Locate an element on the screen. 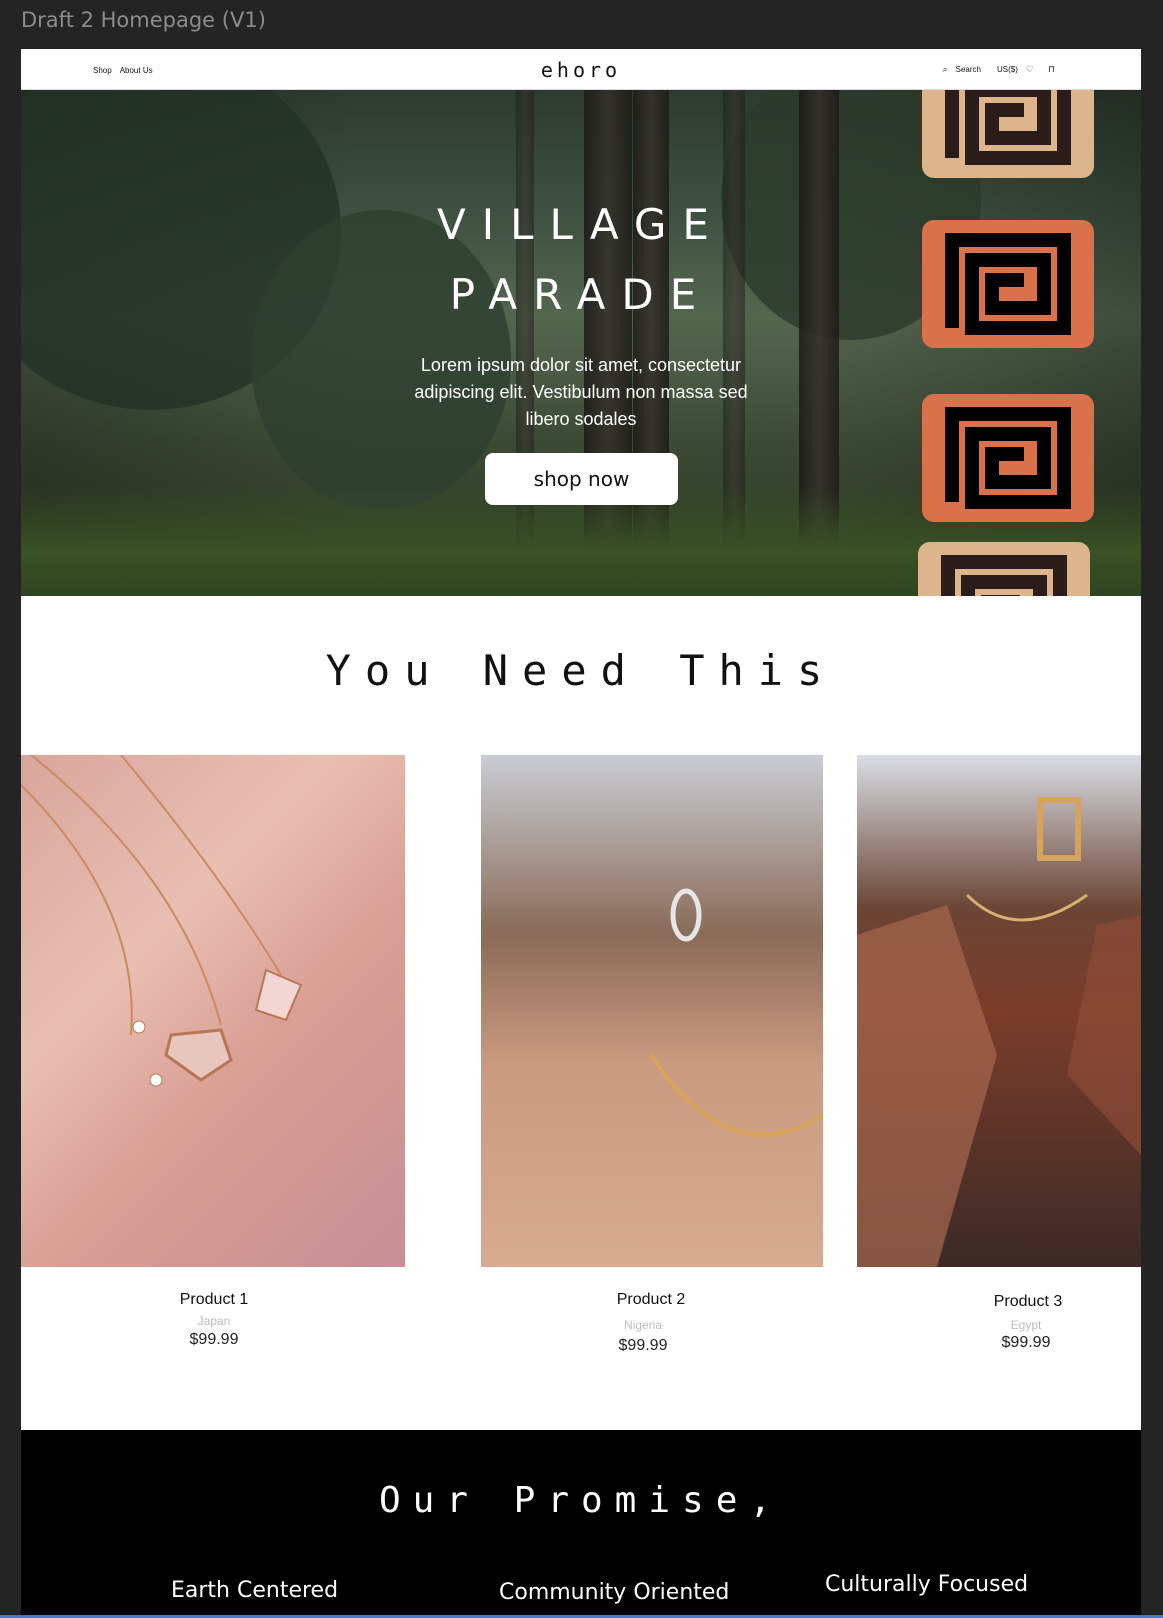 The image size is (1163, 1618). currency-selector: US($) is located at coordinates (1007, 69).